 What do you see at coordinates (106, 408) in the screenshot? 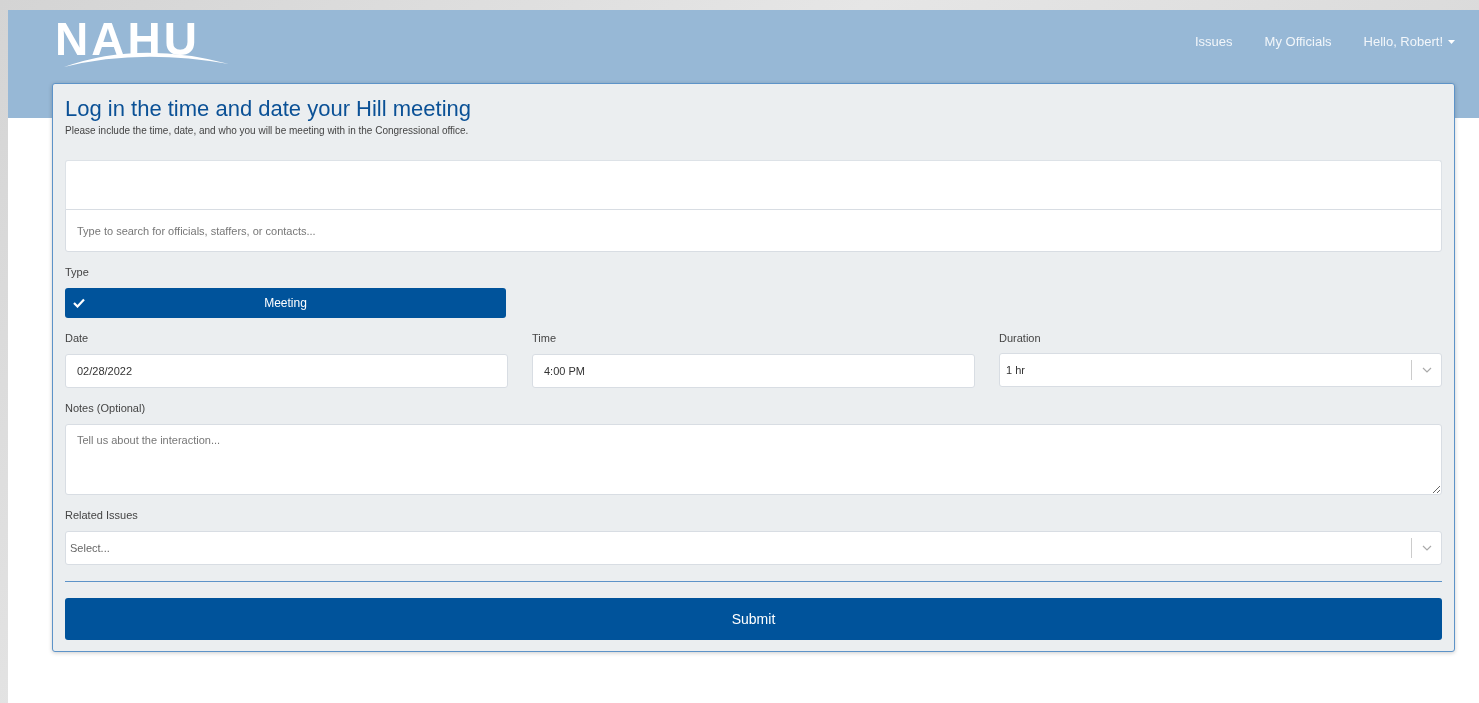
I see `field-label: Notes (Optional)` at bounding box center [106, 408].